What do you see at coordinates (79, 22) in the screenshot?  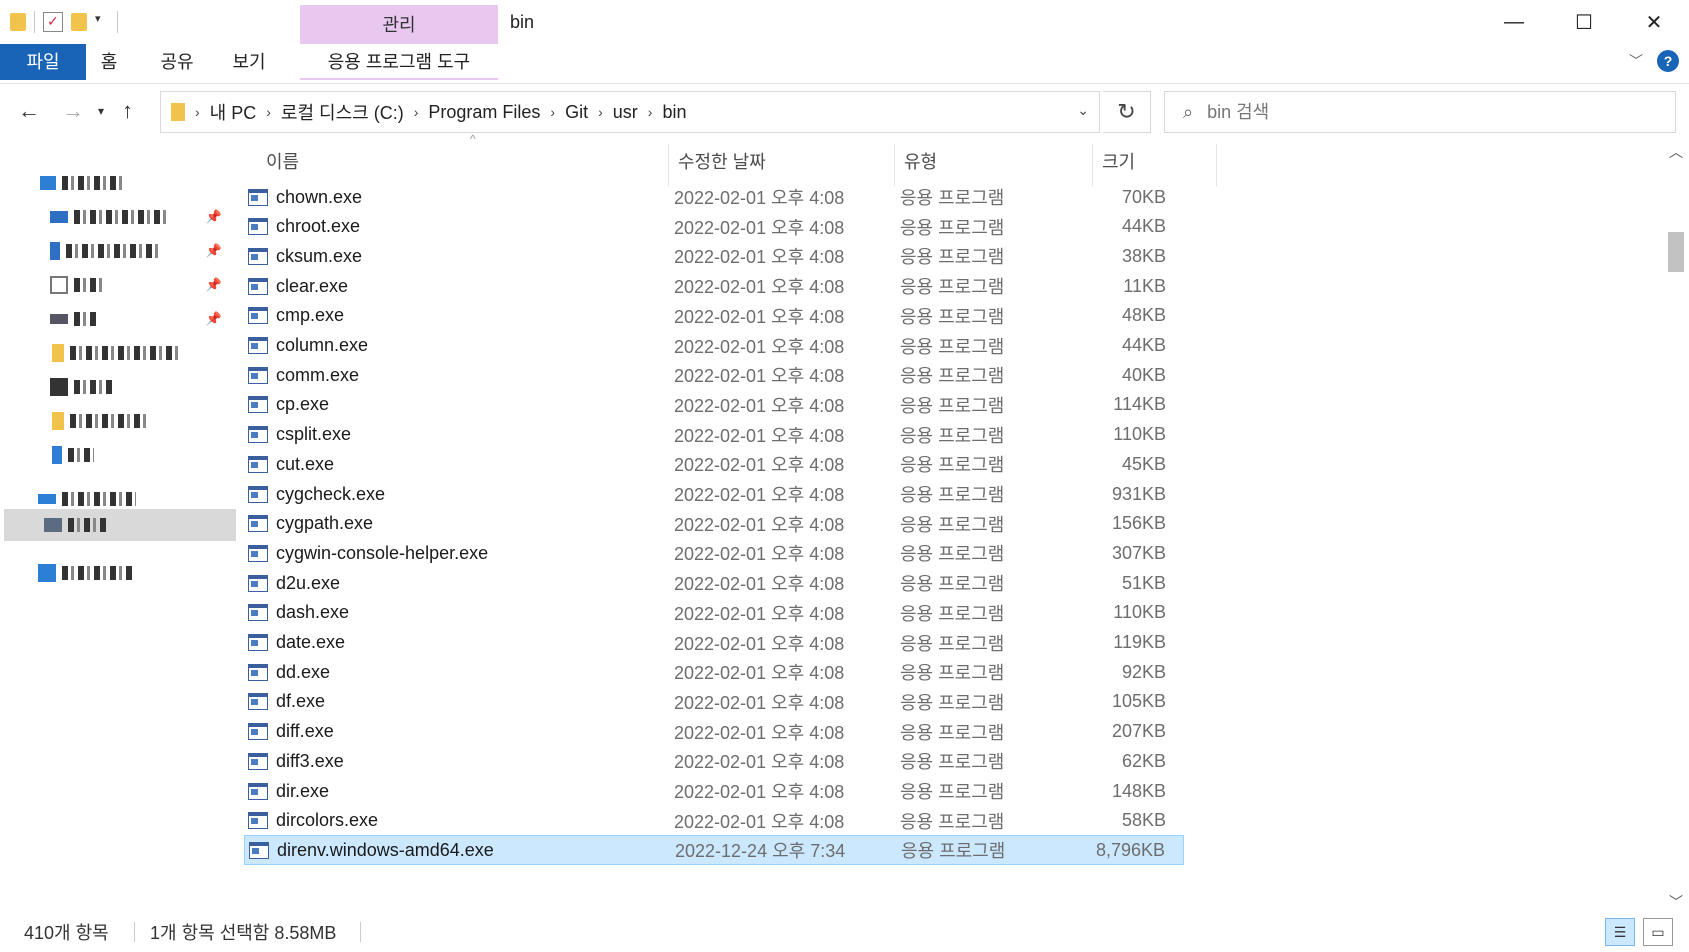 I see `new-folder-icon` at bounding box center [79, 22].